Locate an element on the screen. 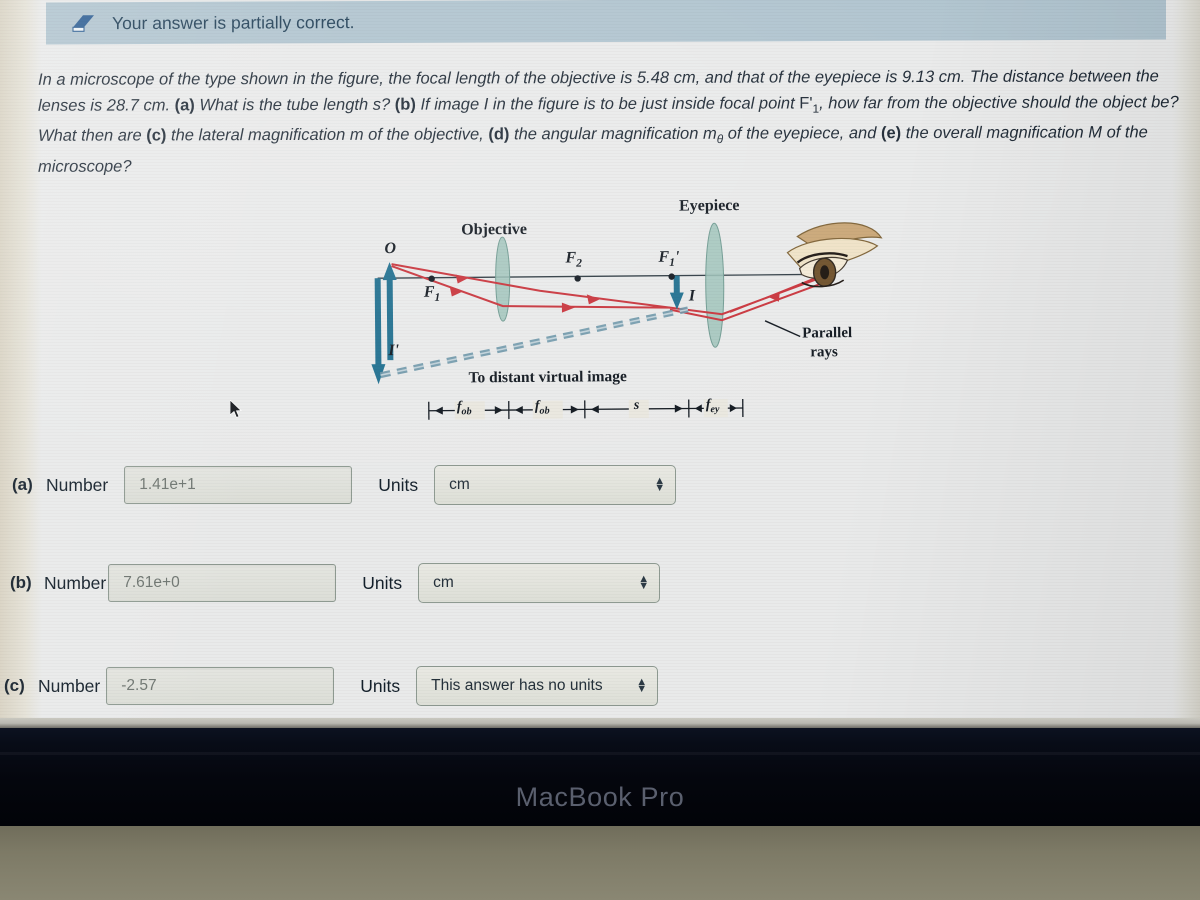 The height and width of the screenshot is (900, 1200). answer-number-input-c: -2.57 is located at coordinates (220, 686).